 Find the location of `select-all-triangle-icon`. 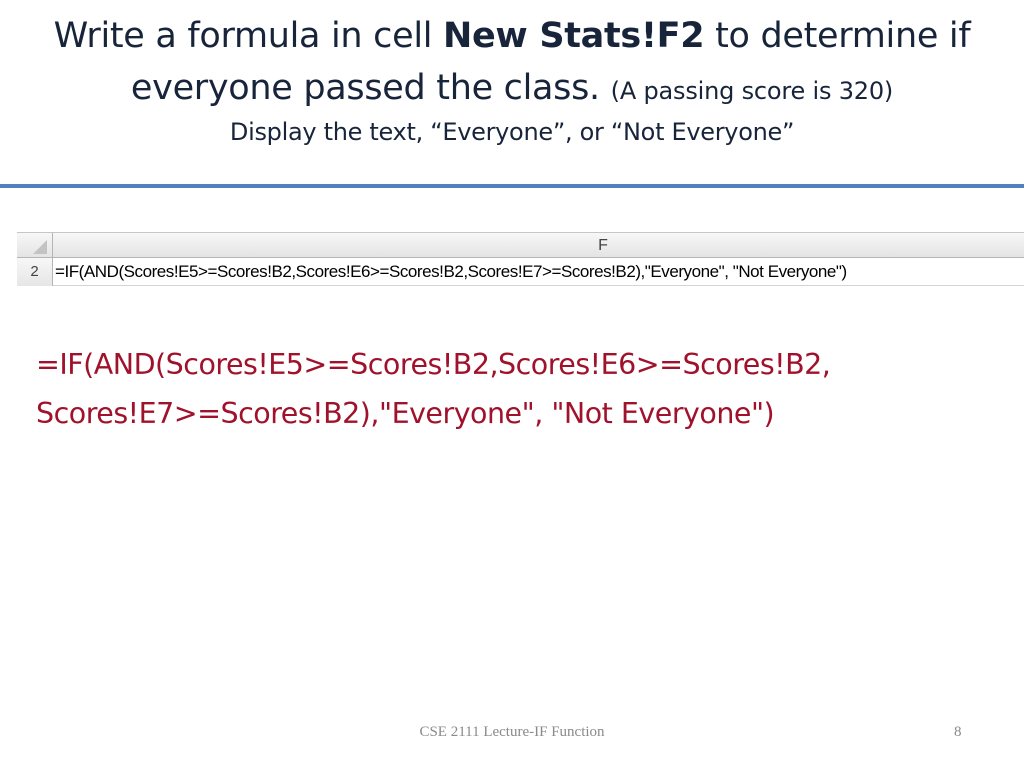

select-all-triangle-icon is located at coordinates (40, 247).